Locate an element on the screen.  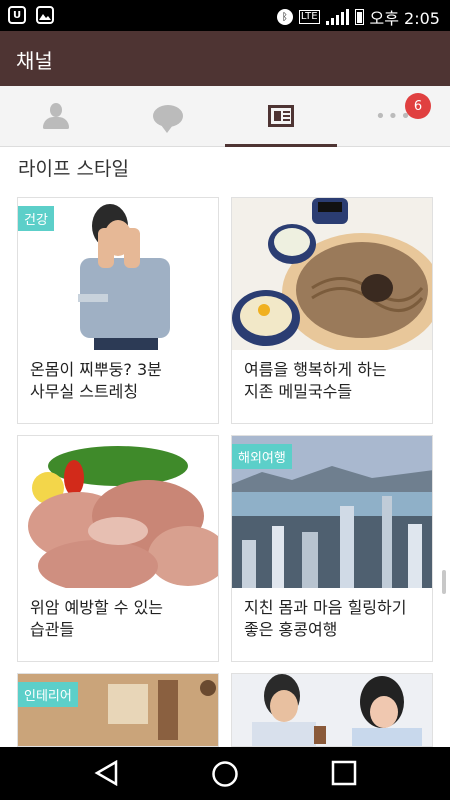
back-button is located at coordinates (107, 774).